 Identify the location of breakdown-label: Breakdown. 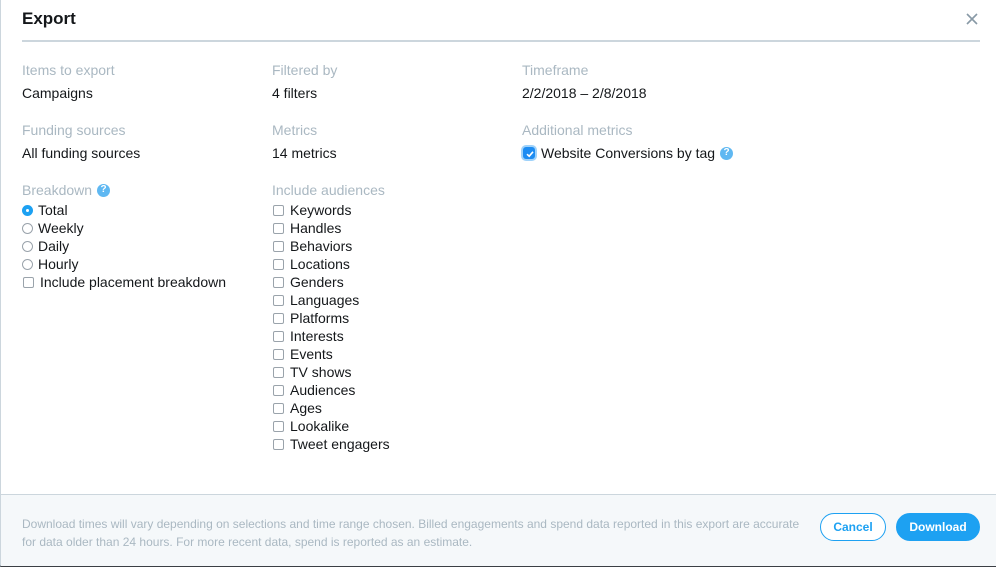
(57, 190).